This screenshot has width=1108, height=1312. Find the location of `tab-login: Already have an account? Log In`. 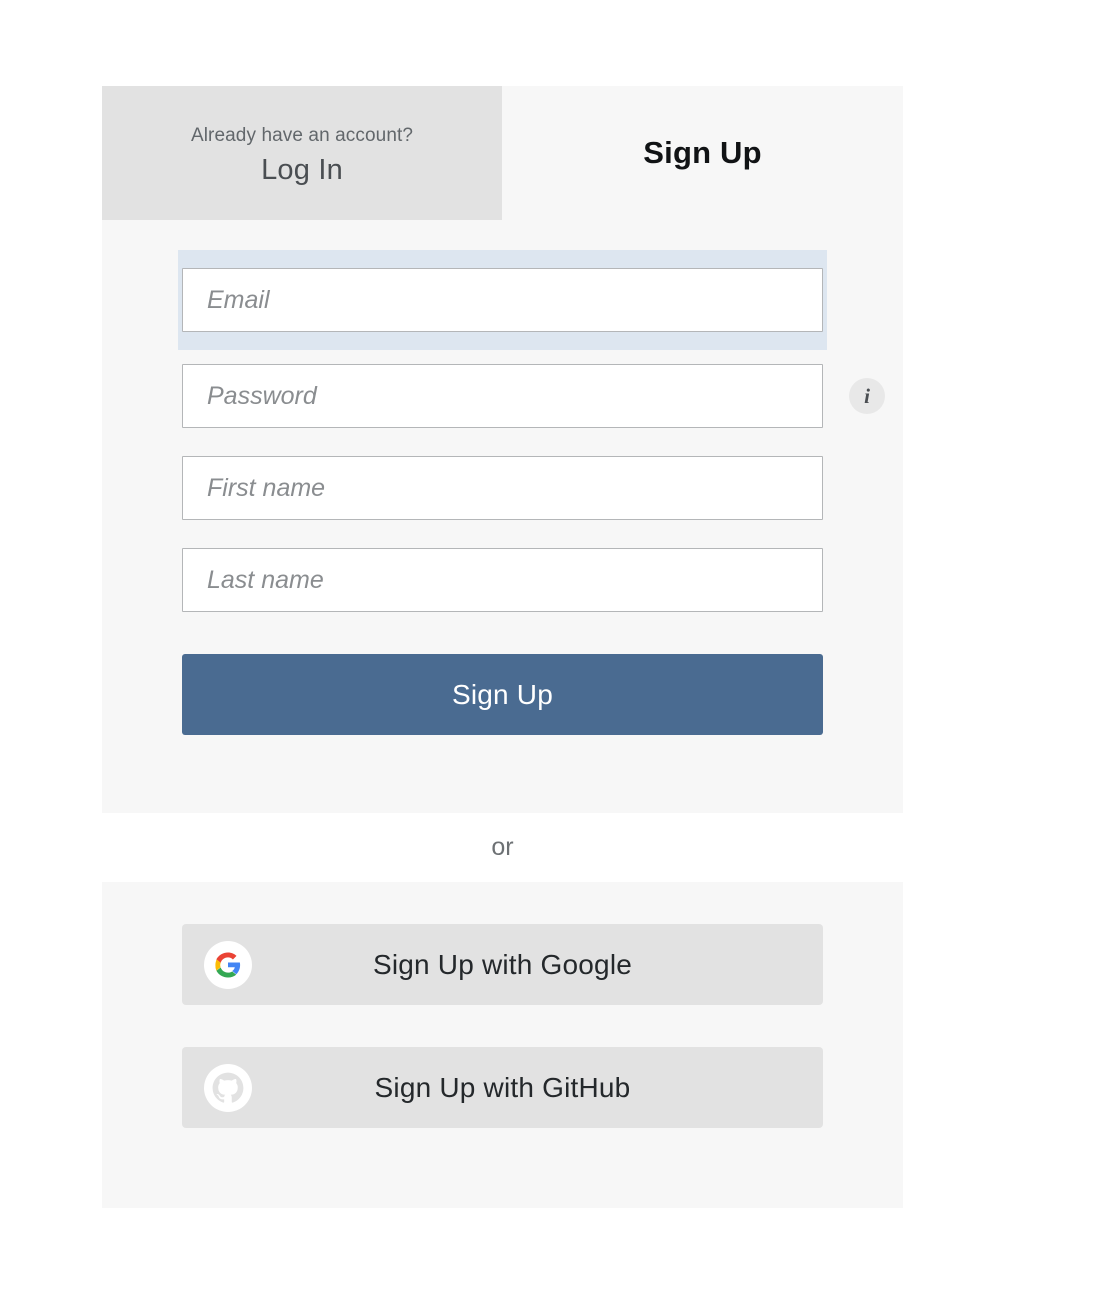

tab-login: Already have an account? Log In is located at coordinates (302, 153).